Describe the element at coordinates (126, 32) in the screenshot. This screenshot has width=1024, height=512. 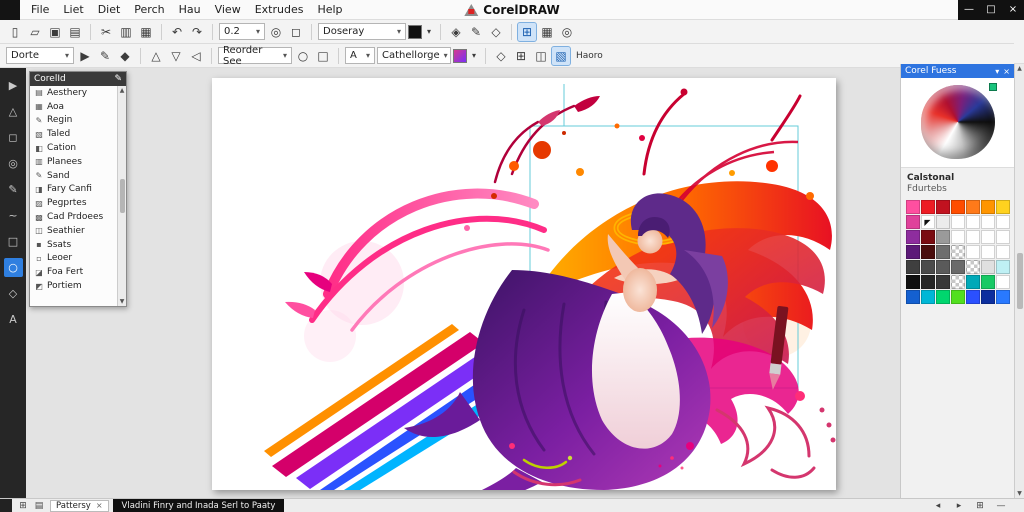
I see `copy-icon: ▥` at that location.